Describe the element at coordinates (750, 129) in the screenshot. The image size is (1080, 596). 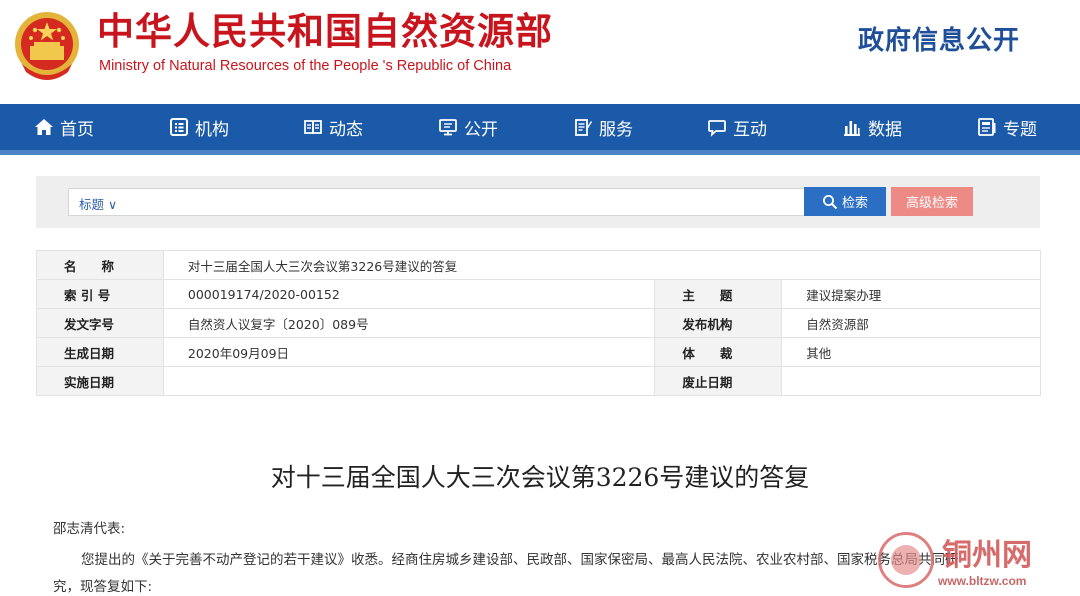
I see `nav-item-label: 互动` at that location.